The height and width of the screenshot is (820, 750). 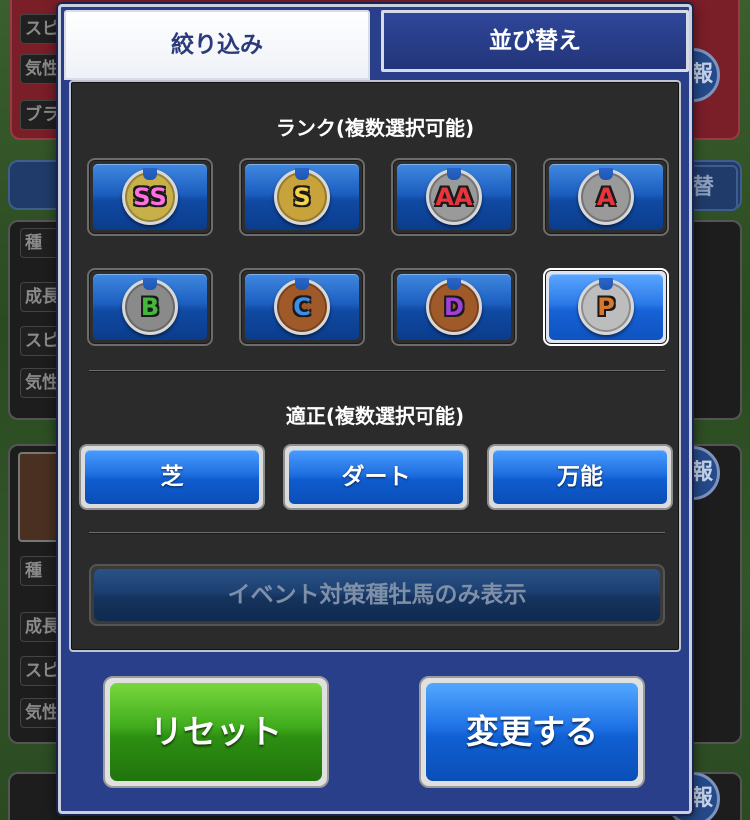 I want to click on rank-label: C, so click(x=302, y=307).